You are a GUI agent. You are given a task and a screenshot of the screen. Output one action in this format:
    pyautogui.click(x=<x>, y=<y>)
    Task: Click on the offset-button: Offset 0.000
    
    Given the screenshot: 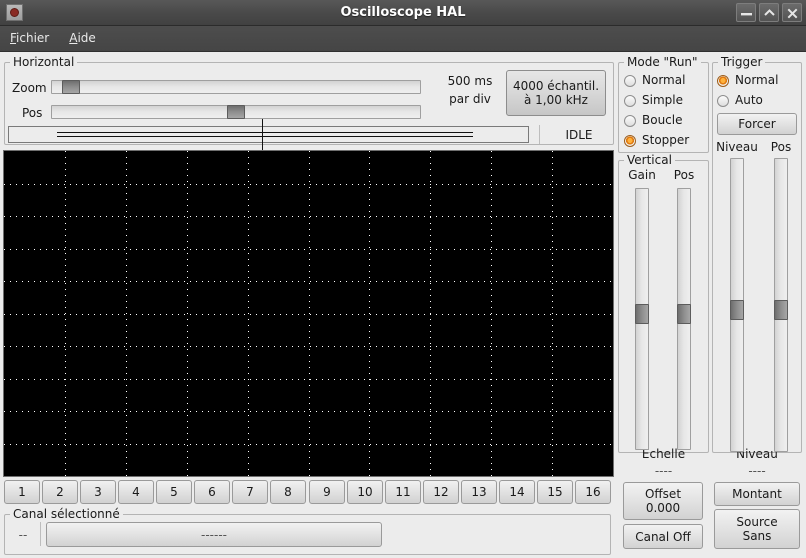 What is the action you would take?
    pyautogui.click(x=663, y=501)
    